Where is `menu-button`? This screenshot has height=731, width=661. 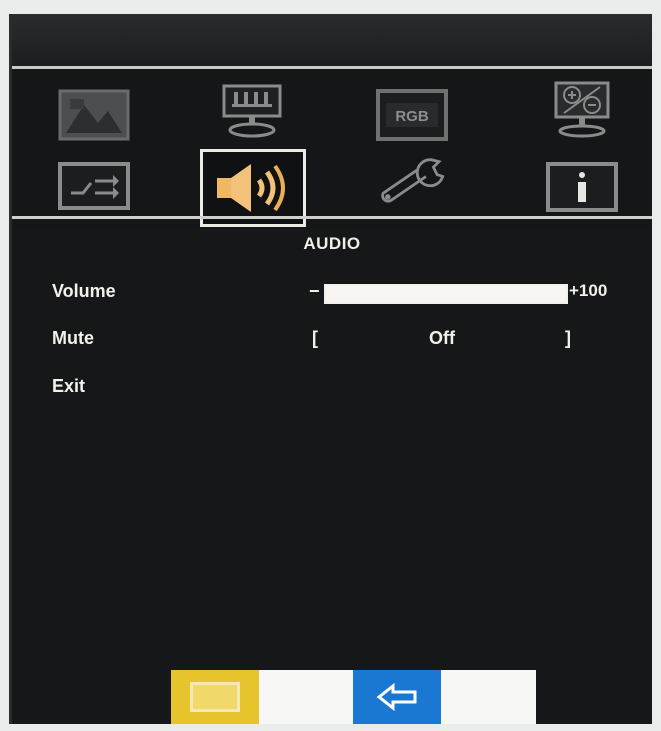
menu-button is located at coordinates (215, 697).